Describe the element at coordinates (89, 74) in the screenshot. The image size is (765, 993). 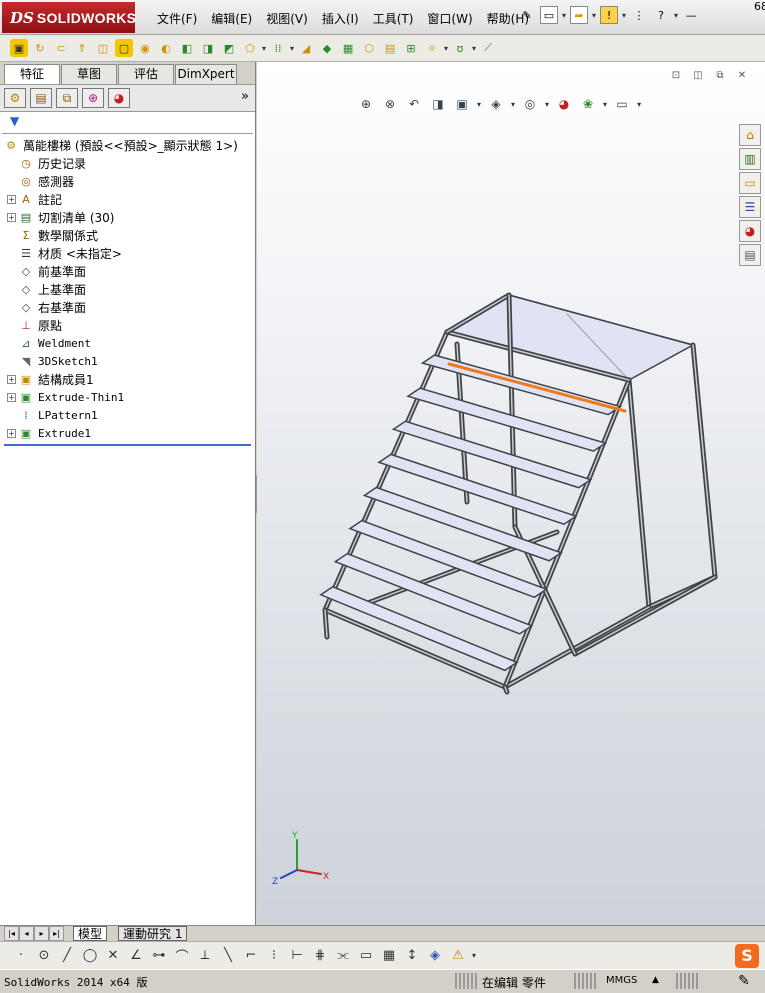
I see `tab-sketch: 草图` at that location.